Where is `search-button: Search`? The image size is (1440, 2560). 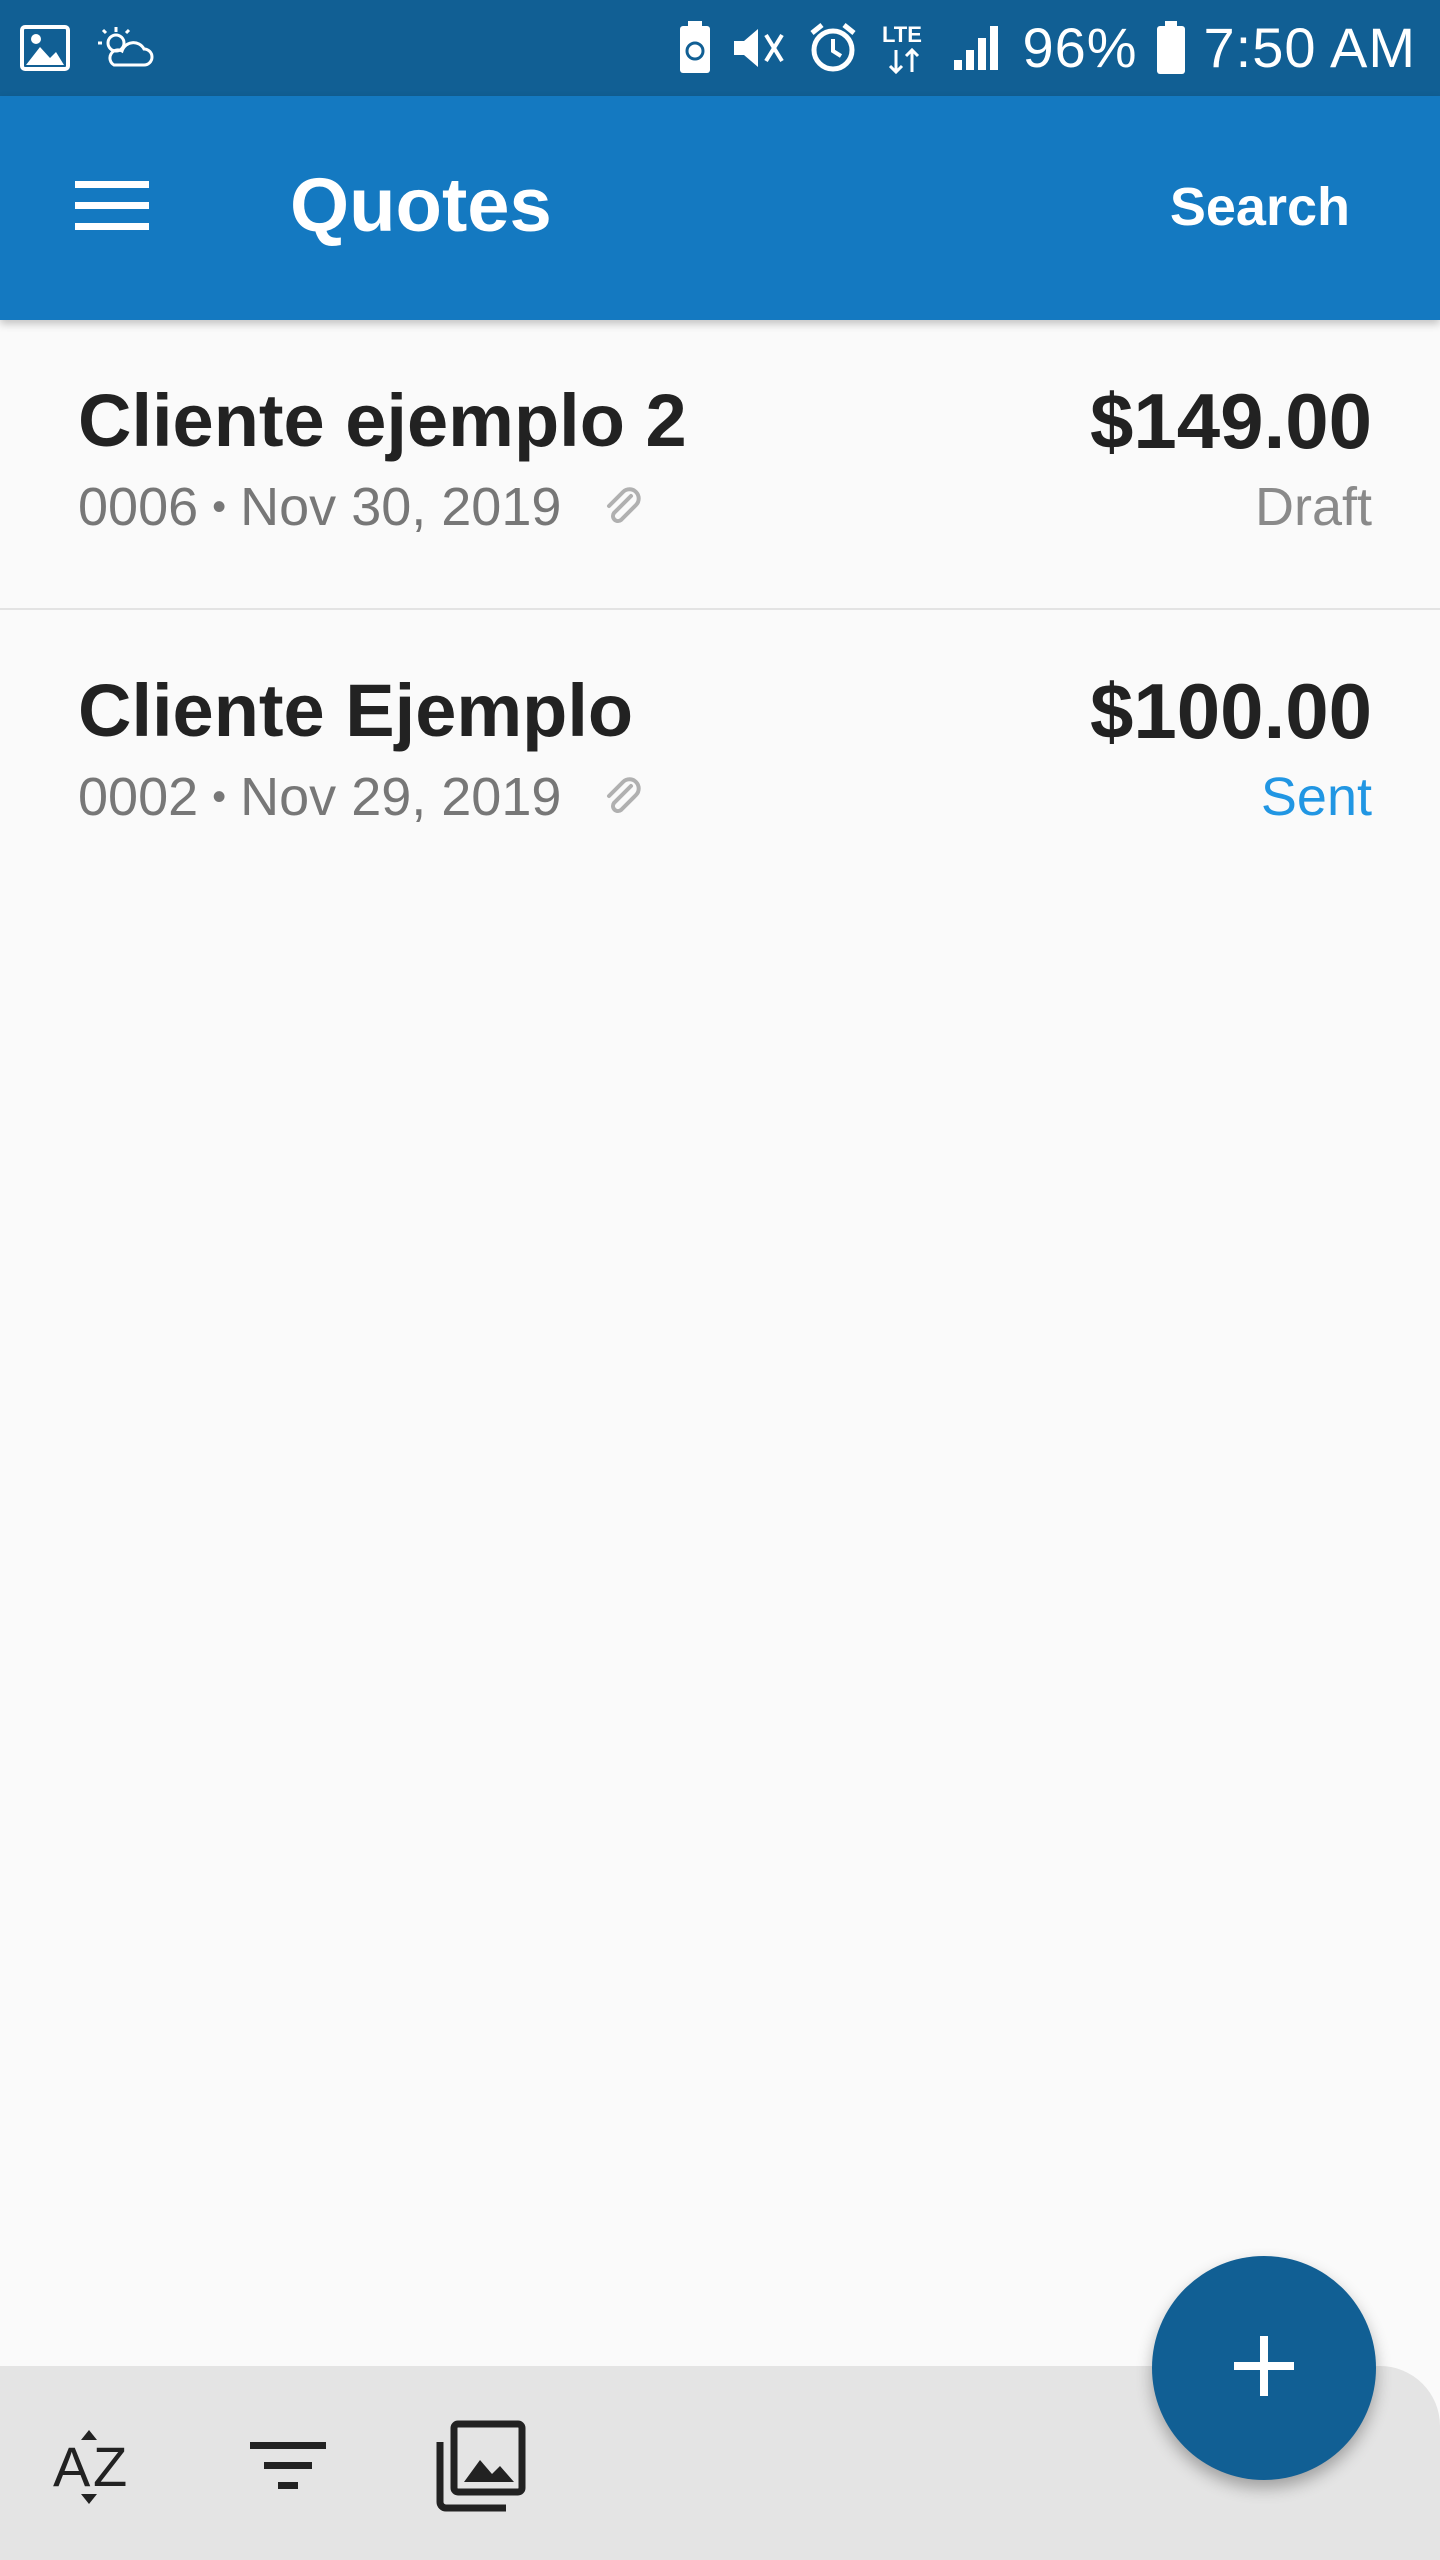
search-button: Search is located at coordinates (1260, 207).